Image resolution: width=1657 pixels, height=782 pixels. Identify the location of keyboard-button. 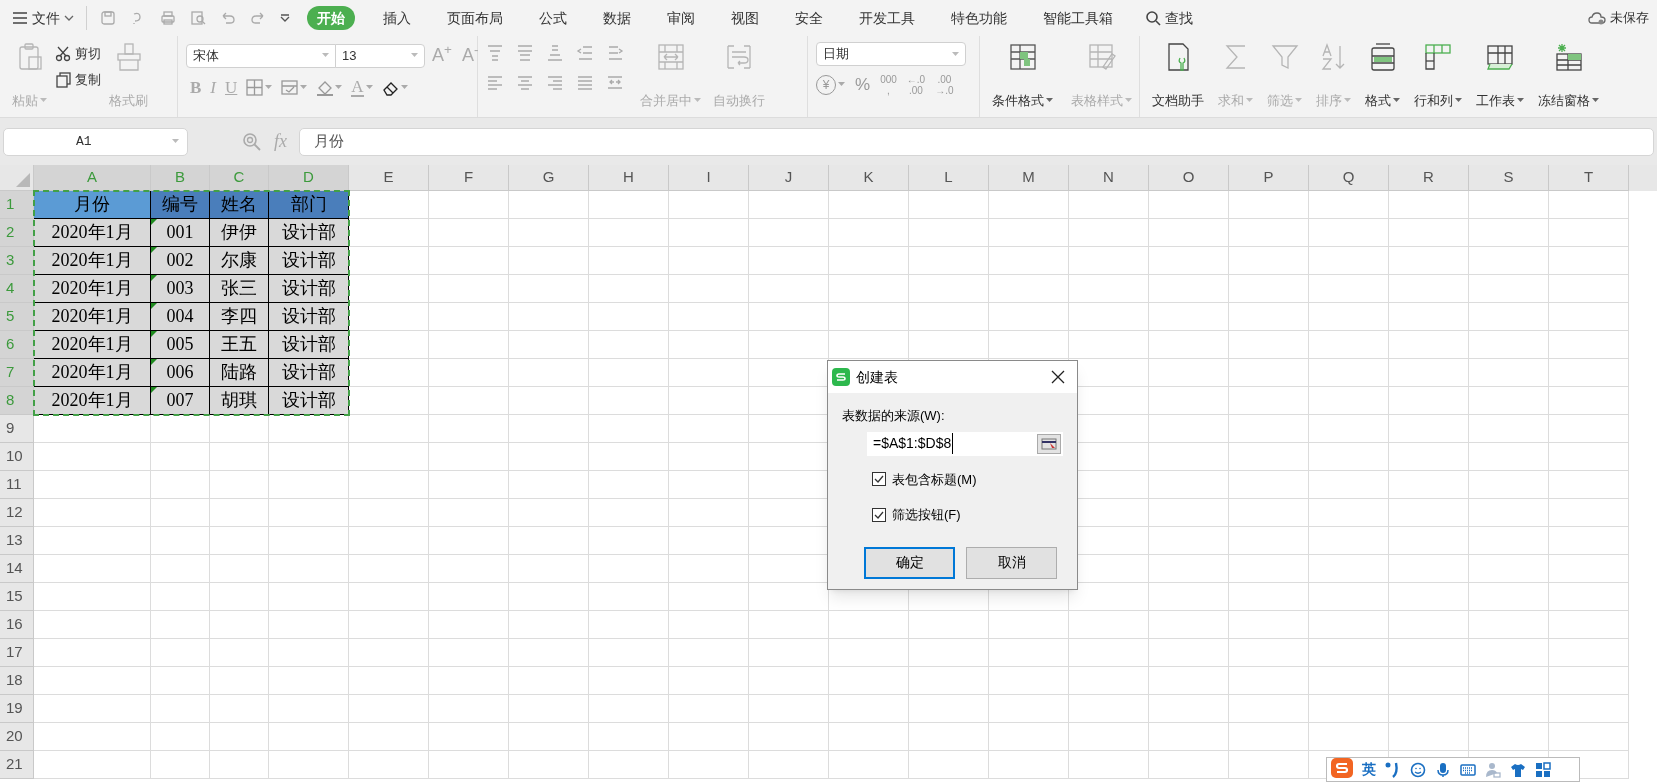
(1468, 769).